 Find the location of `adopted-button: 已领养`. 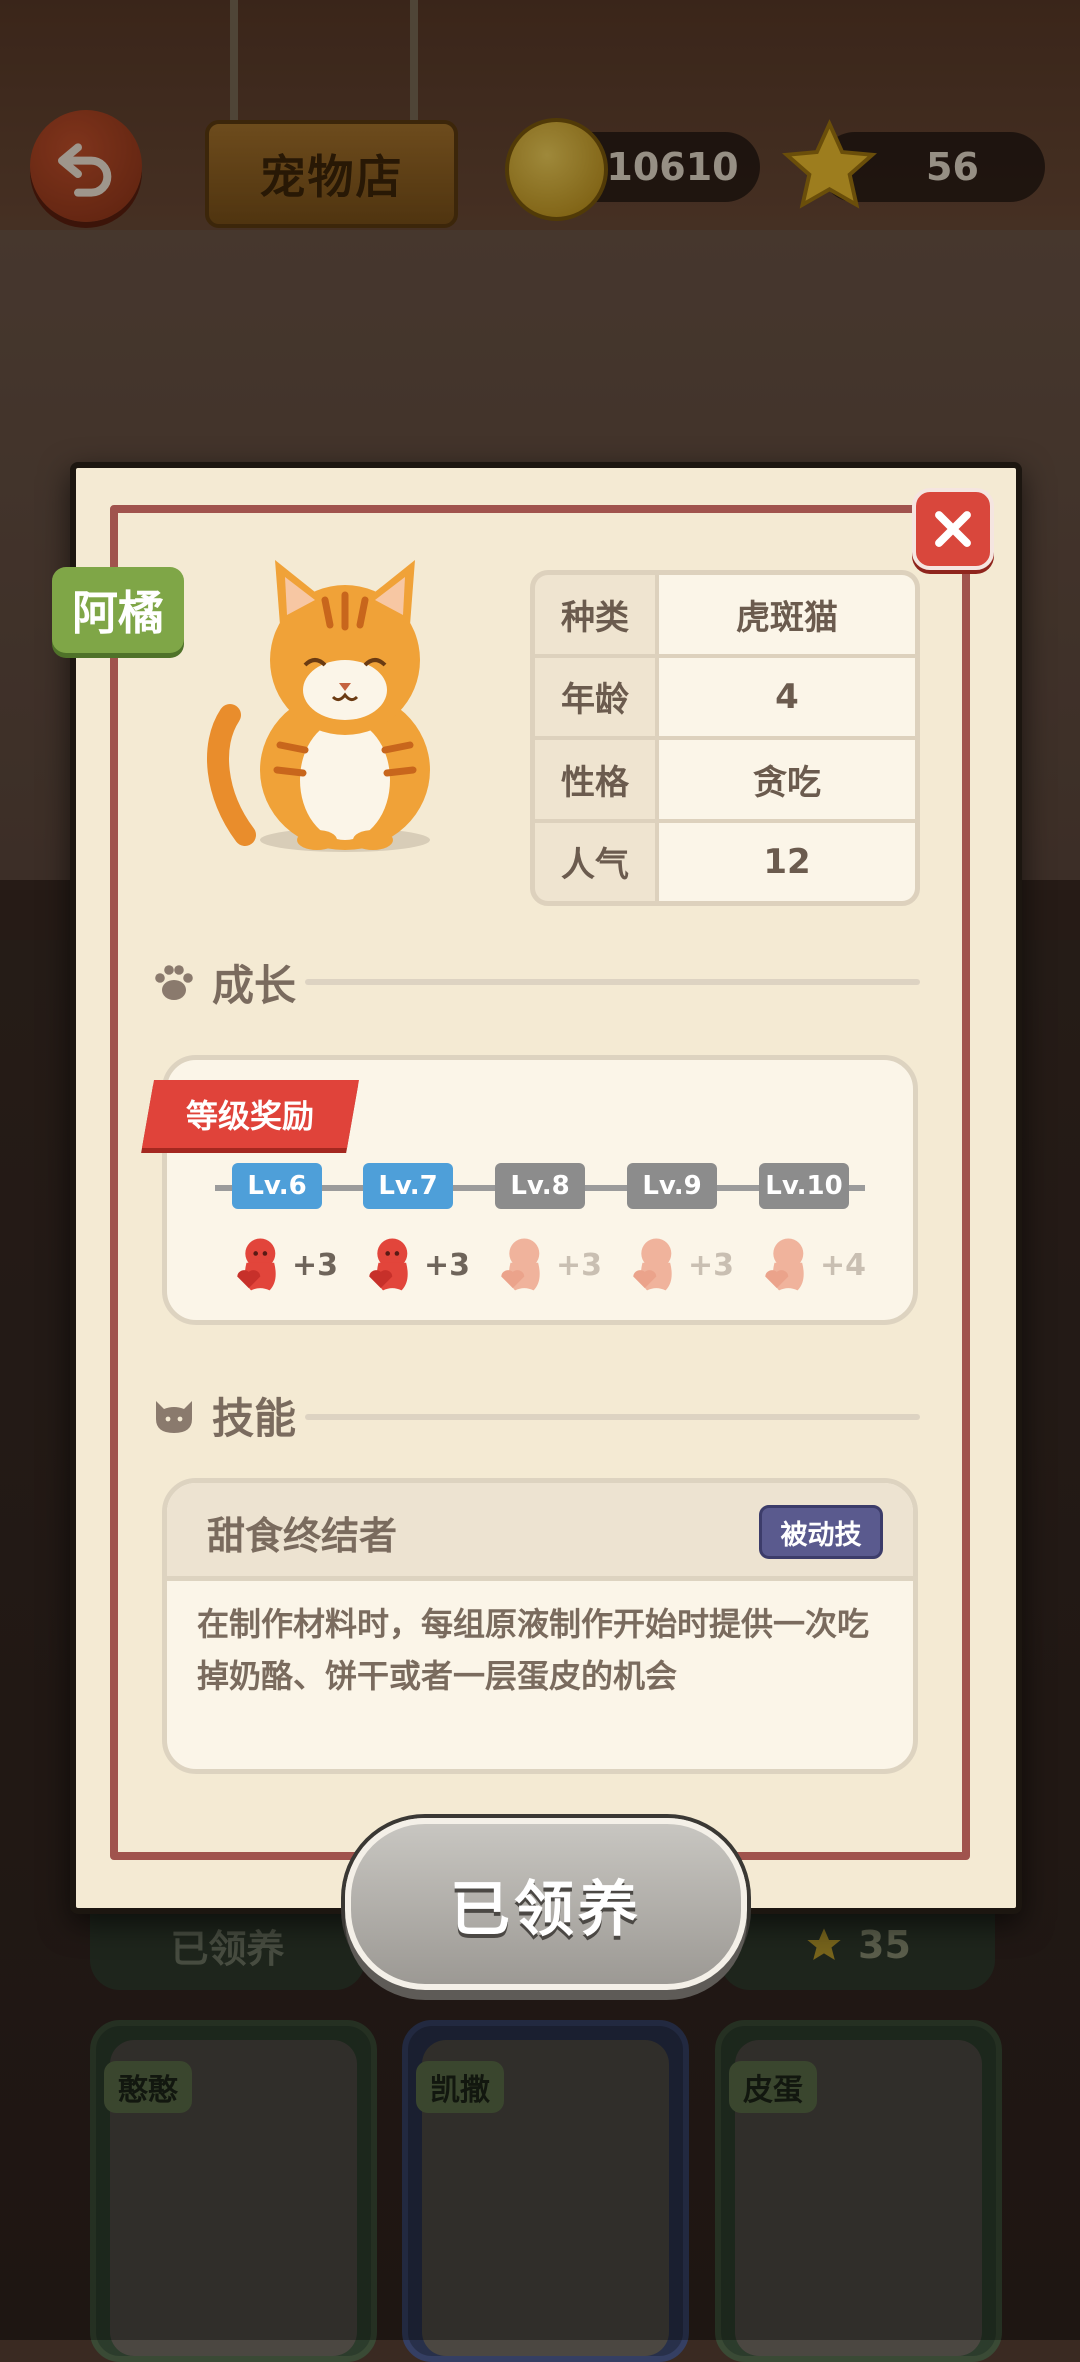

adopted-button: 已领养 is located at coordinates (546, 1904).